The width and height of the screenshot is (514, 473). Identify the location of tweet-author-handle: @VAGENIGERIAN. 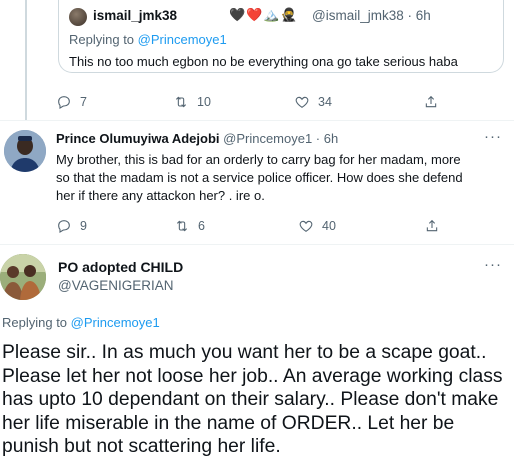
(115, 285).